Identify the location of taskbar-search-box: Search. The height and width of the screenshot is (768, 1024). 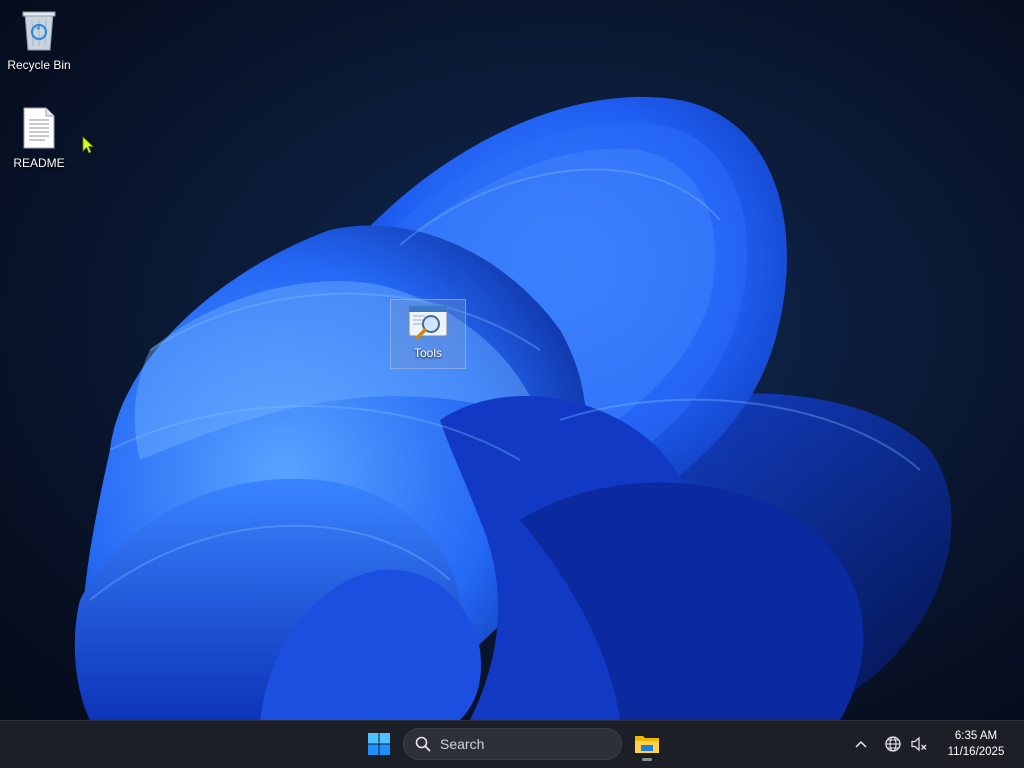
(512, 744).